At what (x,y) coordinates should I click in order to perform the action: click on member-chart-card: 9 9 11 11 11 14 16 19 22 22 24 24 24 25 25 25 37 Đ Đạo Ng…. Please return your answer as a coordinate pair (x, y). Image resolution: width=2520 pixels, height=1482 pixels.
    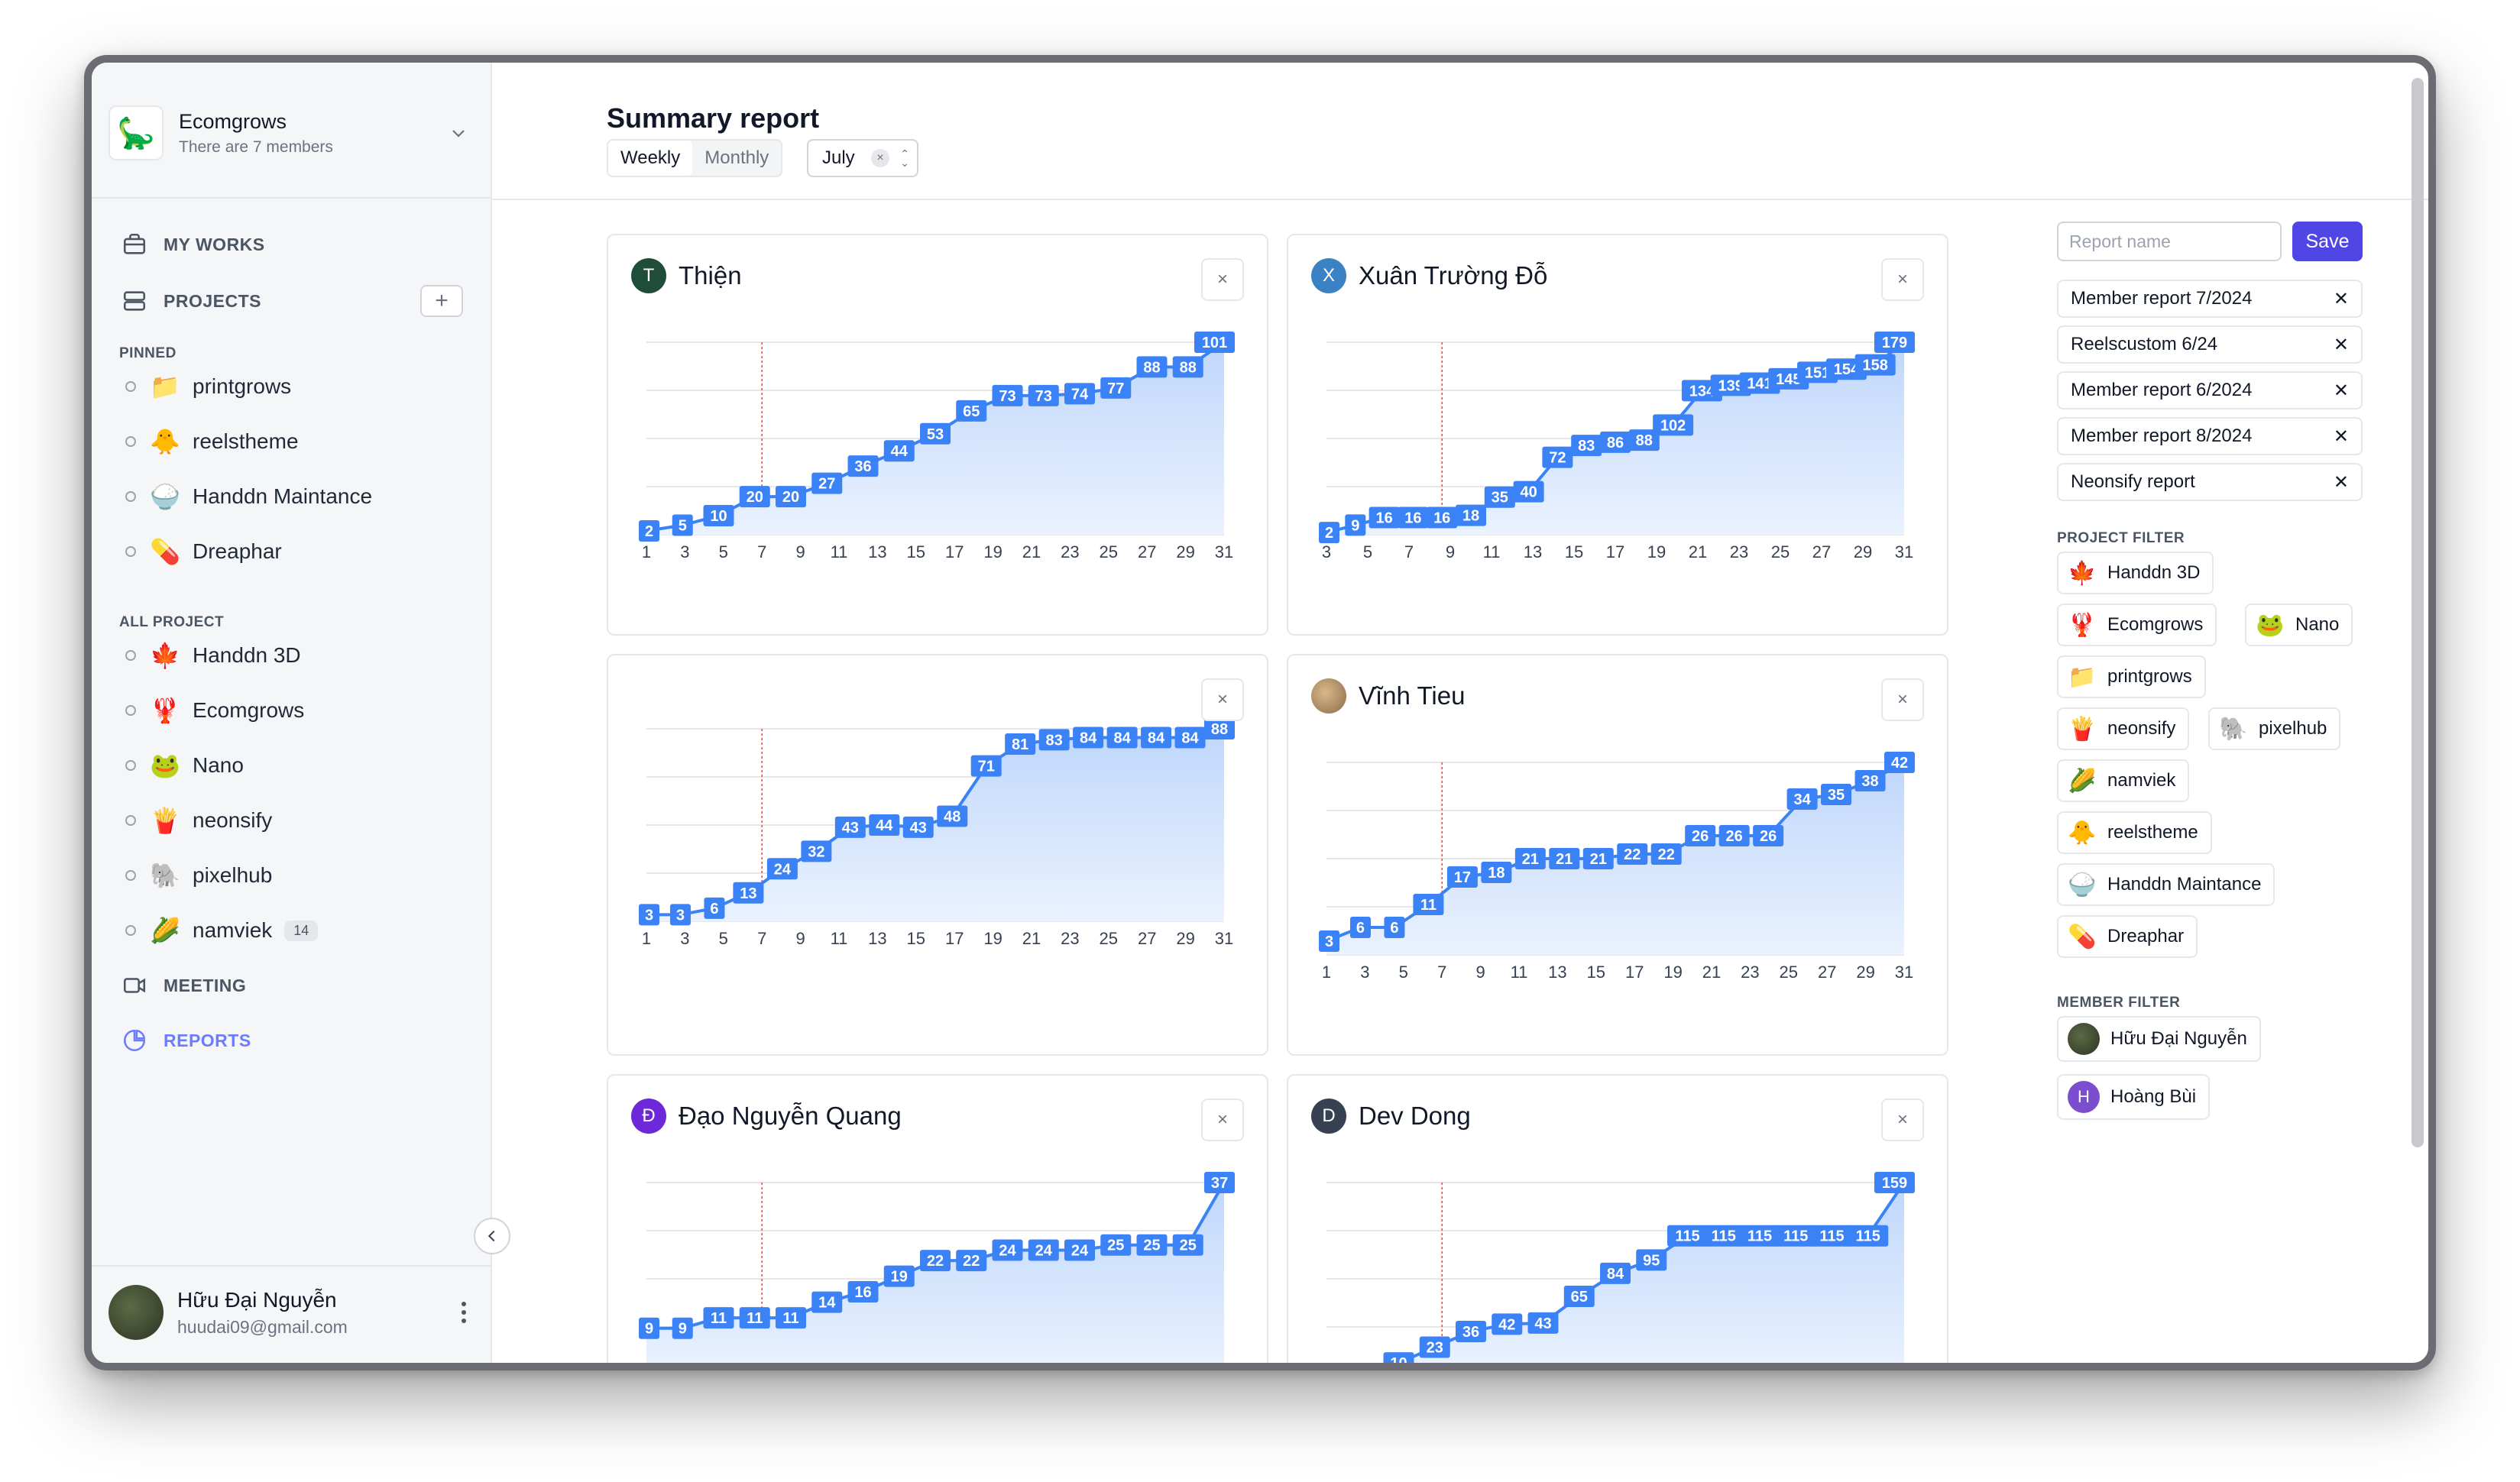
    Looking at the image, I should click on (937, 1218).